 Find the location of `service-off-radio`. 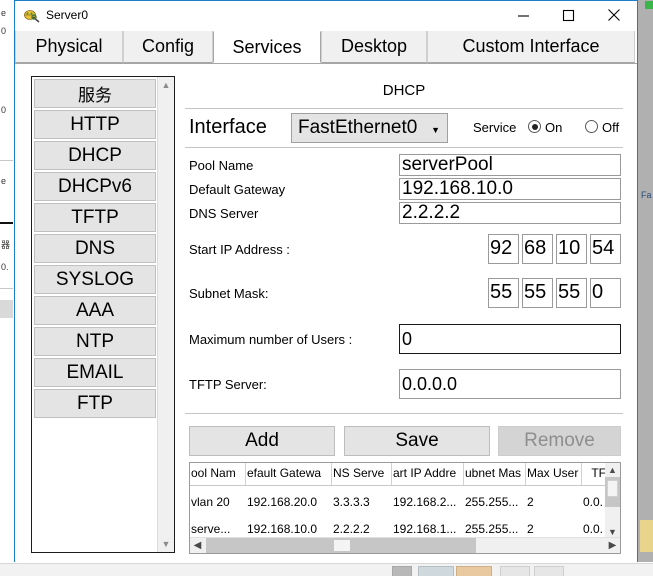

service-off-radio is located at coordinates (591, 126).